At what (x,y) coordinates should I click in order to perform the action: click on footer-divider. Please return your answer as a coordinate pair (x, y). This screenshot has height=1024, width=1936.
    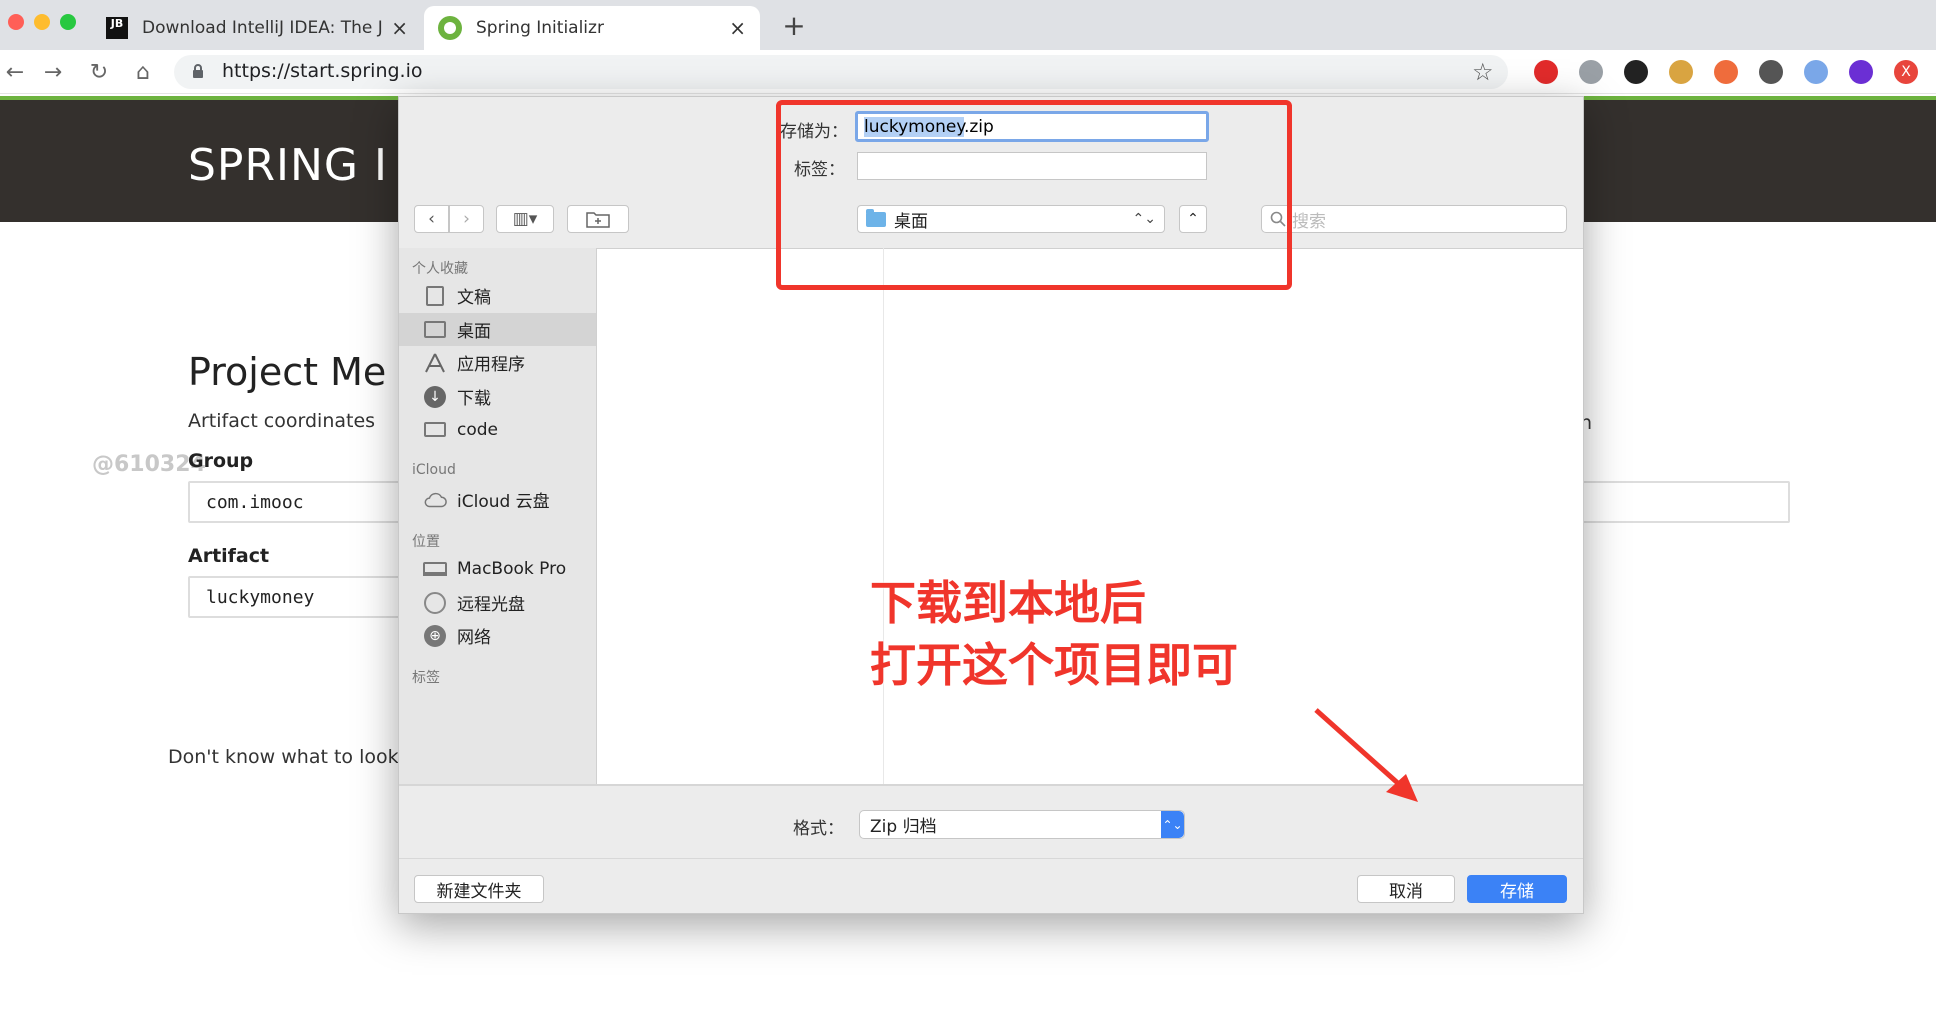
    Looking at the image, I should click on (991, 858).